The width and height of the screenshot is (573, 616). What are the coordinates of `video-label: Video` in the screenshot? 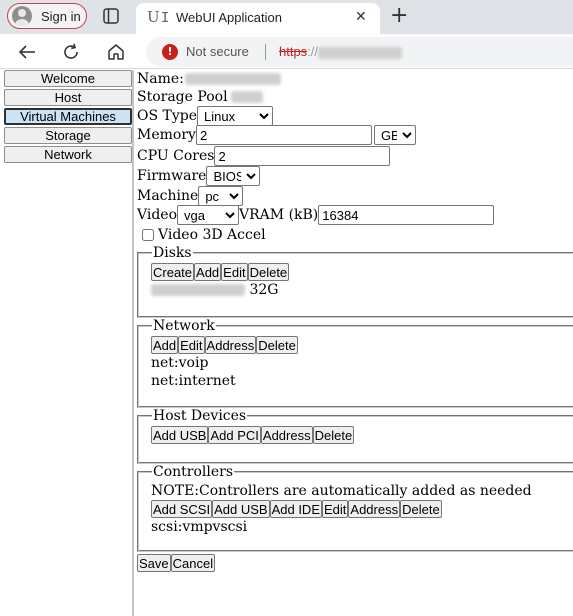 It's located at (157, 215).